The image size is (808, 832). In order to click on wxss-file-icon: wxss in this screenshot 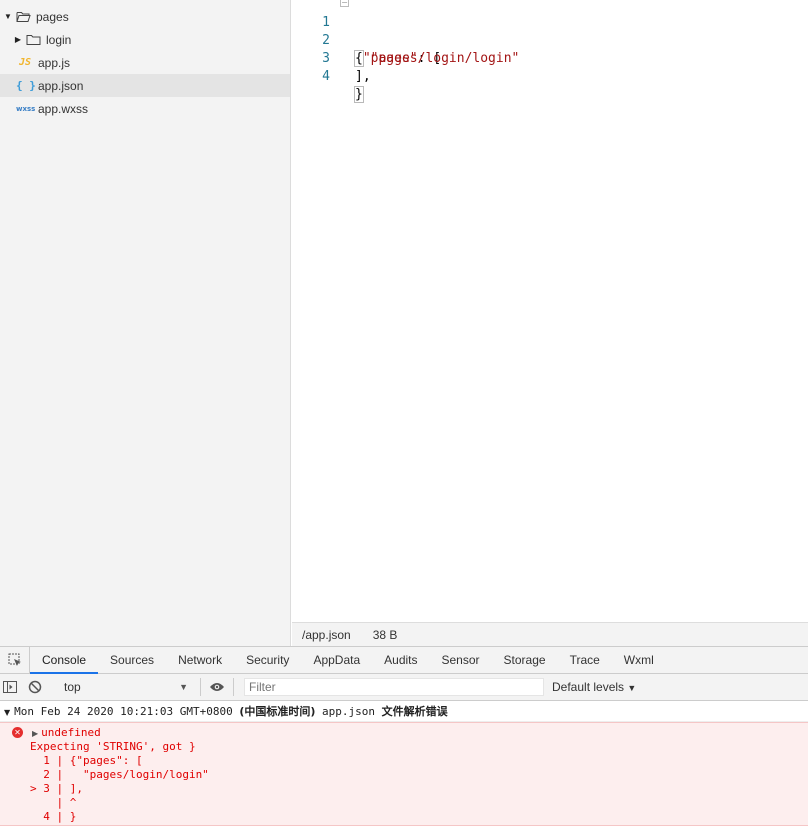, I will do `click(26, 108)`.